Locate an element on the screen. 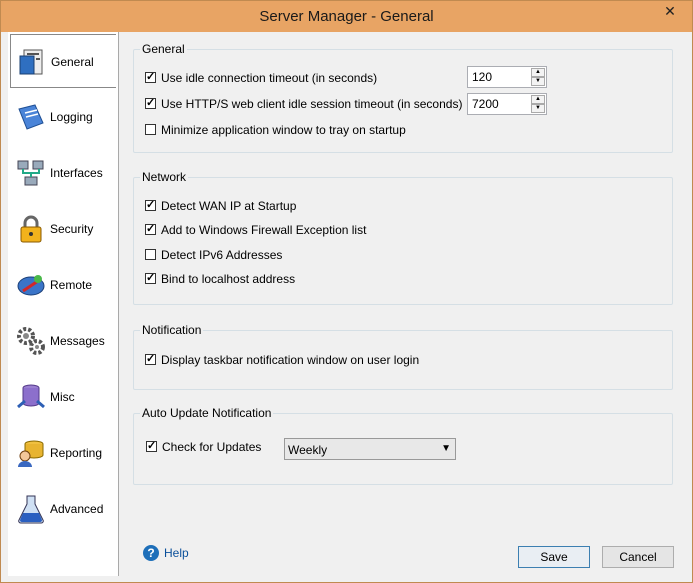 This screenshot has height=583, width=693. sidebar-item-label: Remote is located at coordinates (71, 285).